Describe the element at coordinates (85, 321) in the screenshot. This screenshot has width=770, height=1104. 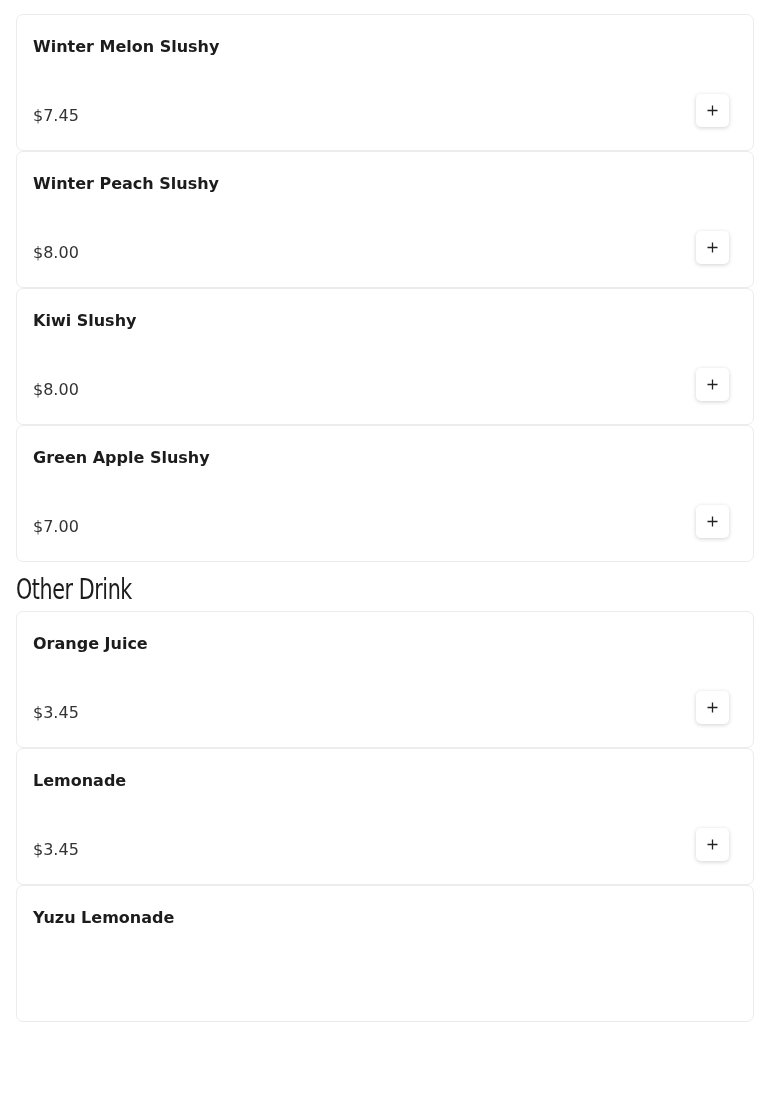
I see `item-name: Kiwi Slushy` at that location.